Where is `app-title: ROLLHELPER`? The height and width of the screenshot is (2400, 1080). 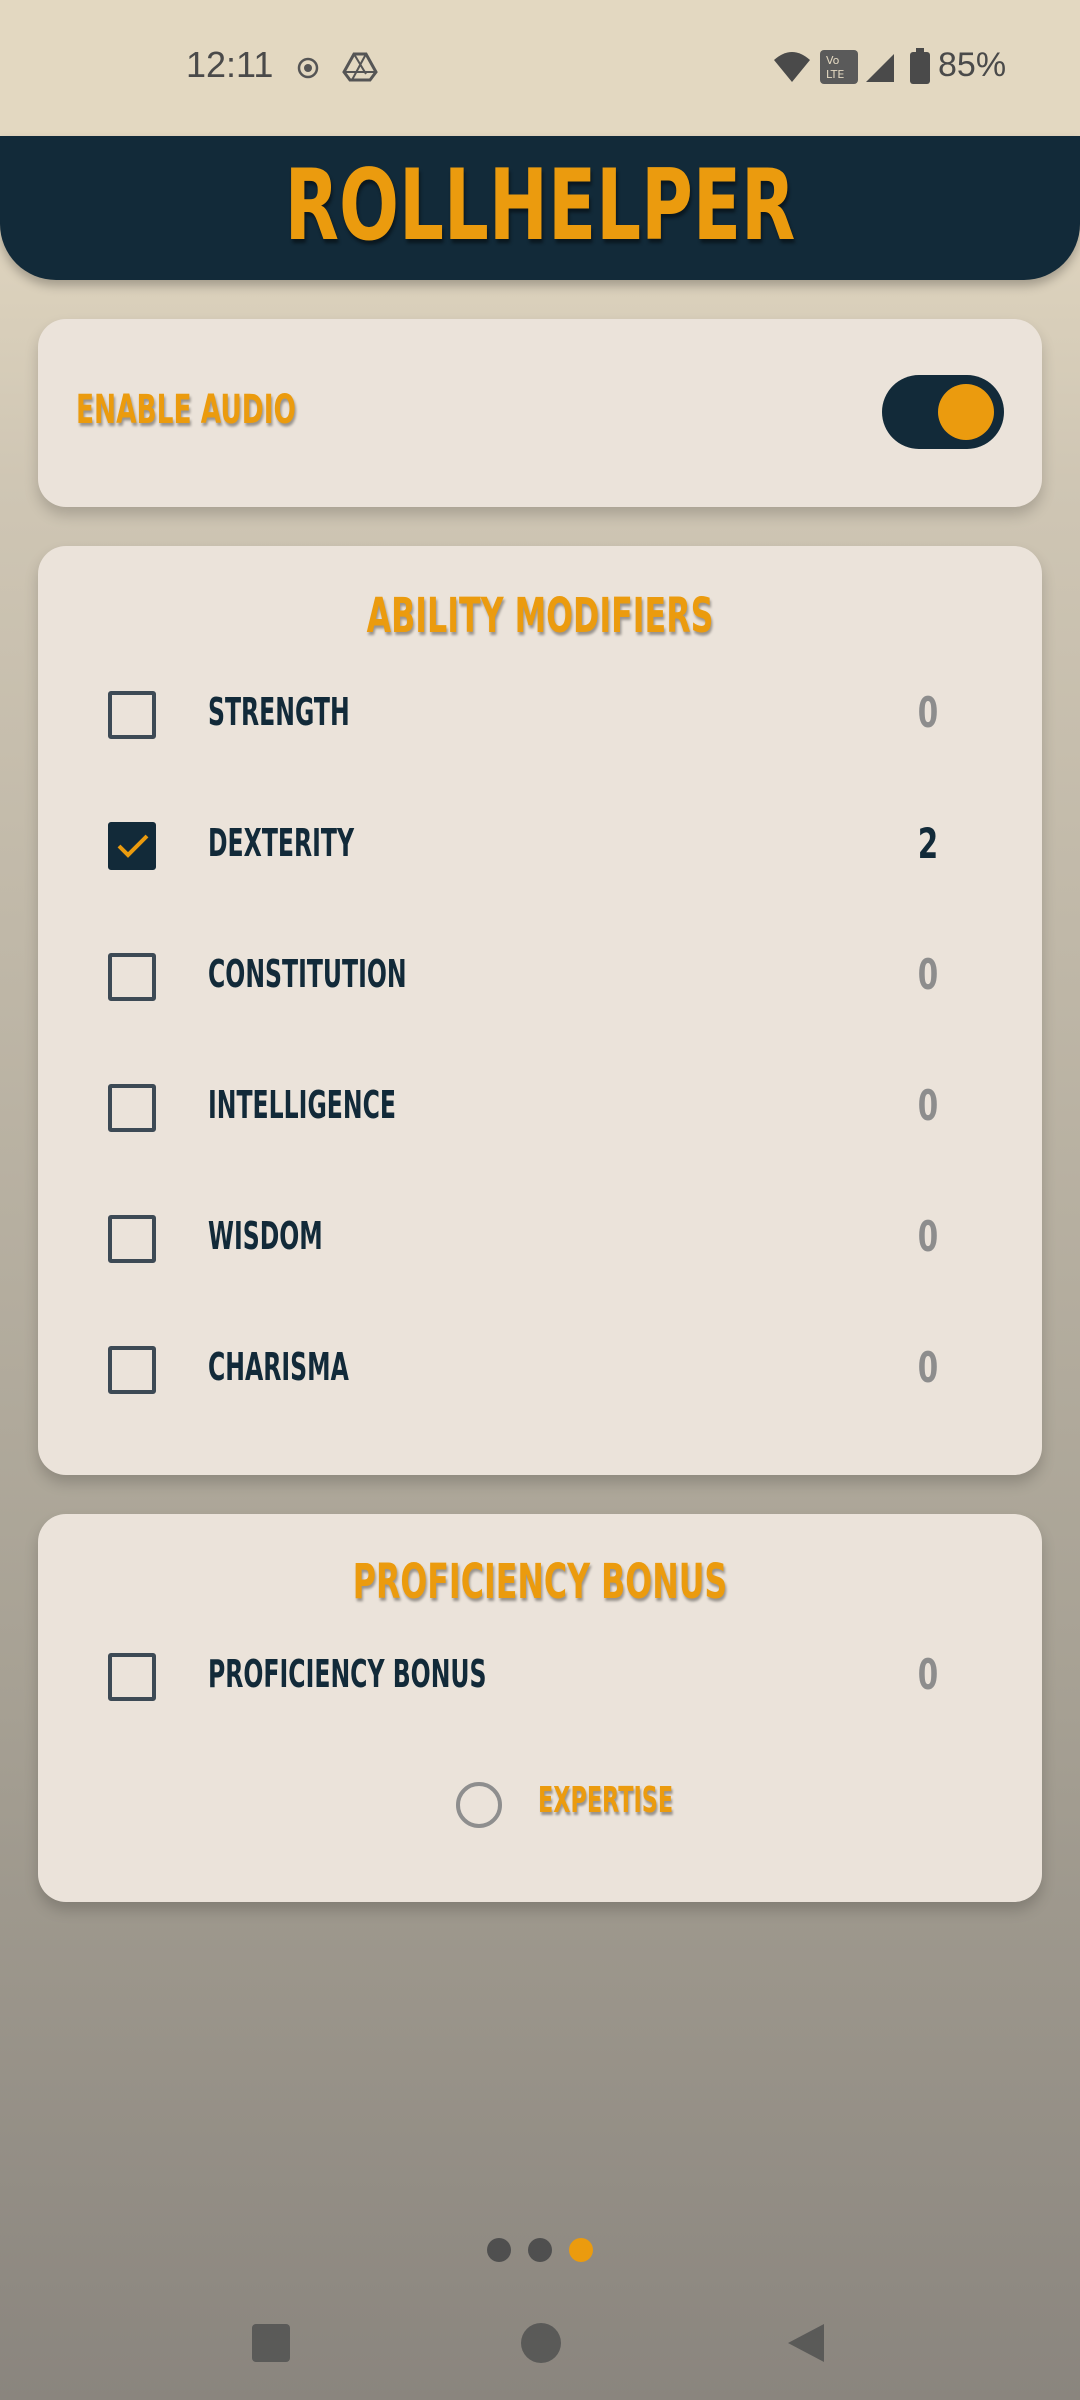 app-title: ROLLHELPER is located at coordinates (540, 206).